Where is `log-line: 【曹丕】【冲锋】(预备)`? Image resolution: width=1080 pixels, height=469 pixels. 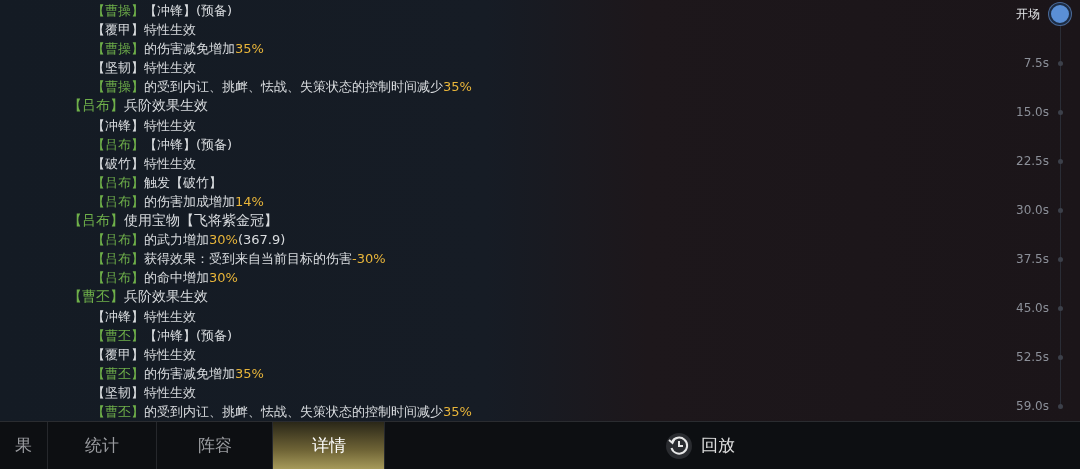 log-line: 【曹丕】【冲锋】(预备) is located at coordinates (162, 335).